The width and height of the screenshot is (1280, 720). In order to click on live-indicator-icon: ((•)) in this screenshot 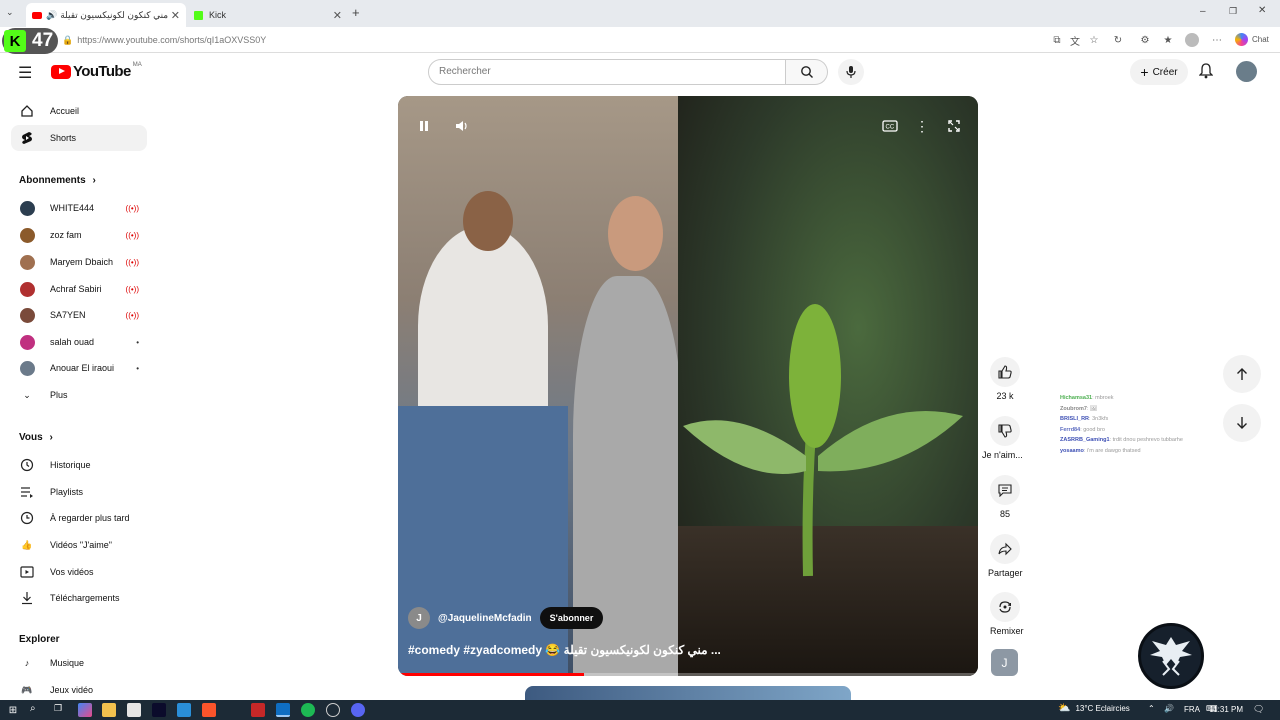, I will do `click(132, 315)`.